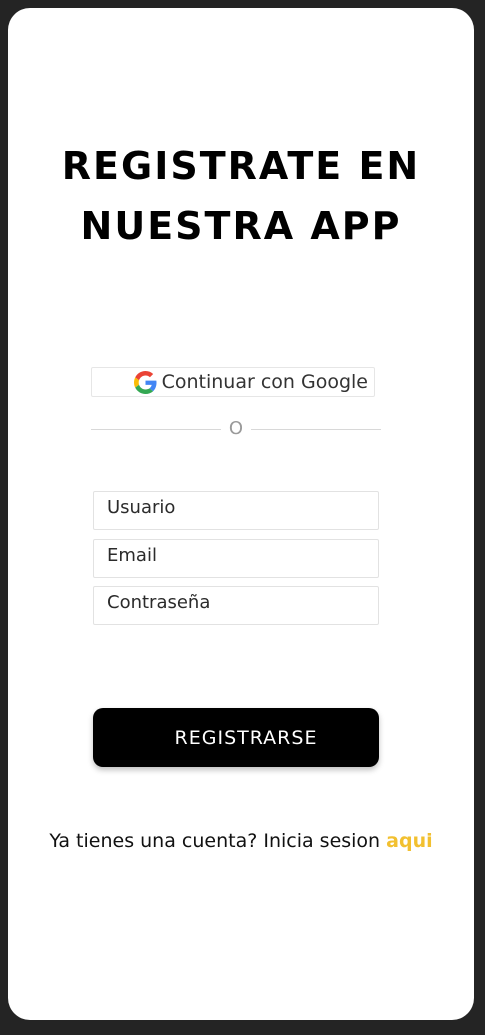 This screenshot has height=1035, width=485. What do you see at coordinates (409, 841) in the screenshot?
I see `login-link: aqui` at bounding box center [409, 841].